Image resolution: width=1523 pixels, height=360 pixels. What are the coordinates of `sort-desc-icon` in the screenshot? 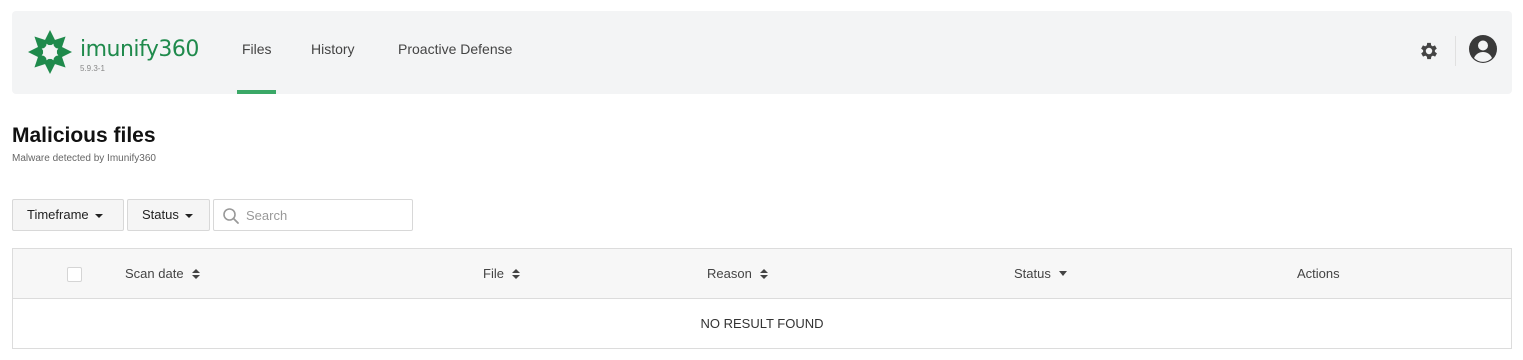 It's located at (1062, 273).